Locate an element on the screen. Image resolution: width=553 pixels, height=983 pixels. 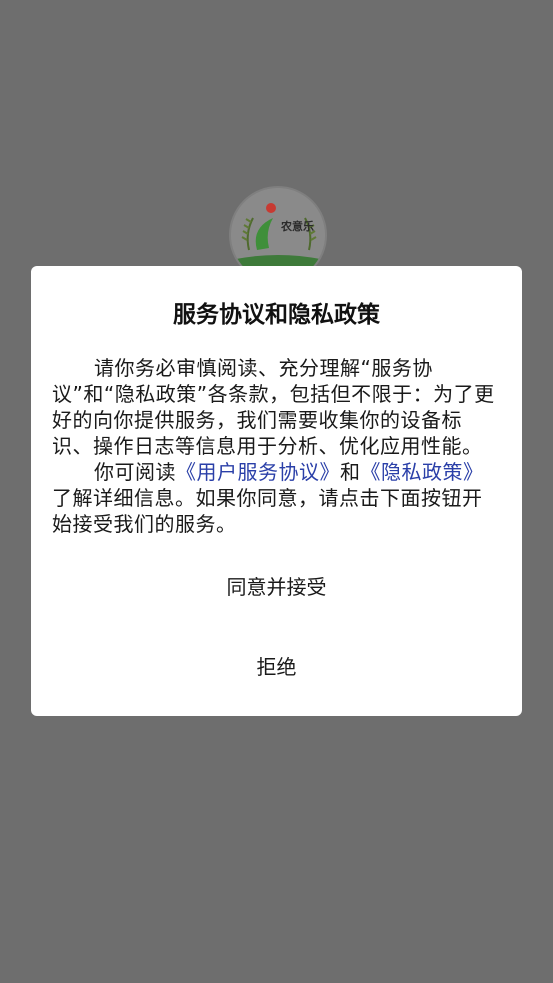
dialog-title: 服务协议和隐私政策 is located at coordinates (276, 315).